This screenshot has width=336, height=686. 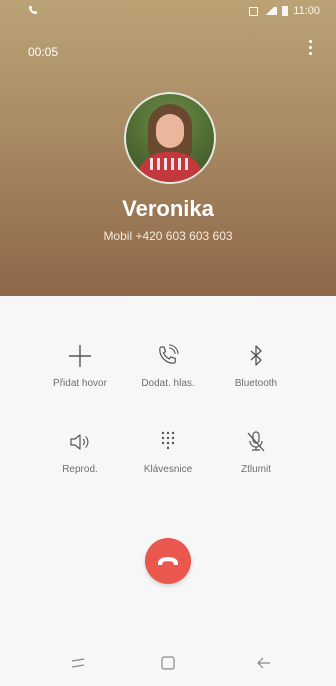 I want to click on phone-call-icon, so click(x=33, y=11).